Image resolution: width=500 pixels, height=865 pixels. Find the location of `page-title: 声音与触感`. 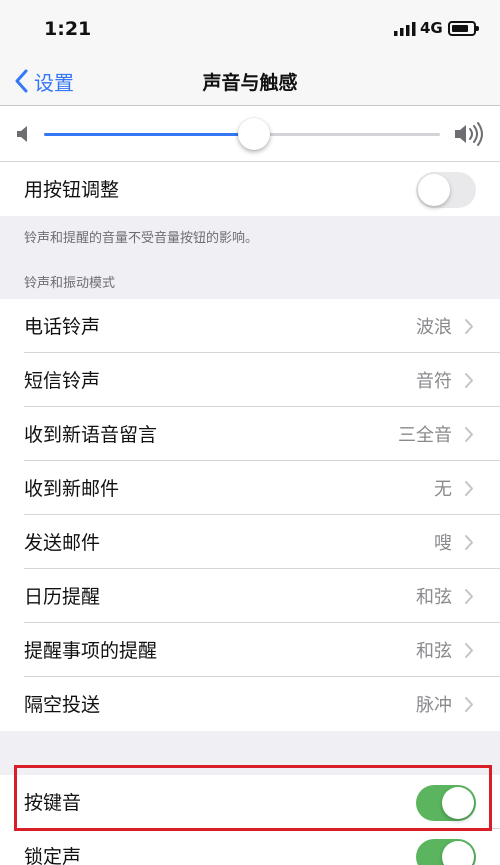

page-title: 声音与触感 is located at coordinates (250, 83).